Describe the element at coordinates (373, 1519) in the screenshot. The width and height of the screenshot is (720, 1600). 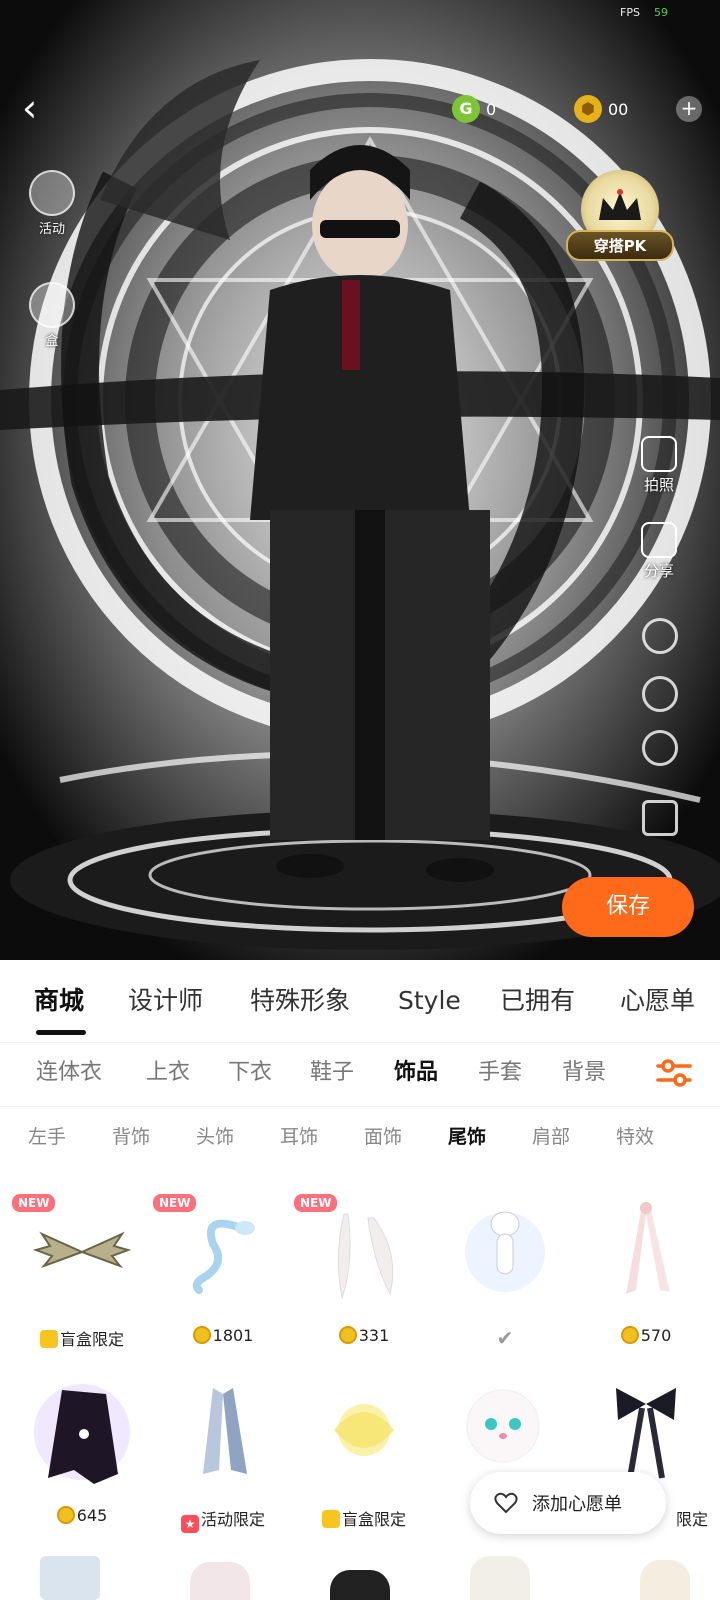
I see `item-price-text: 盲盒限定` at that location.